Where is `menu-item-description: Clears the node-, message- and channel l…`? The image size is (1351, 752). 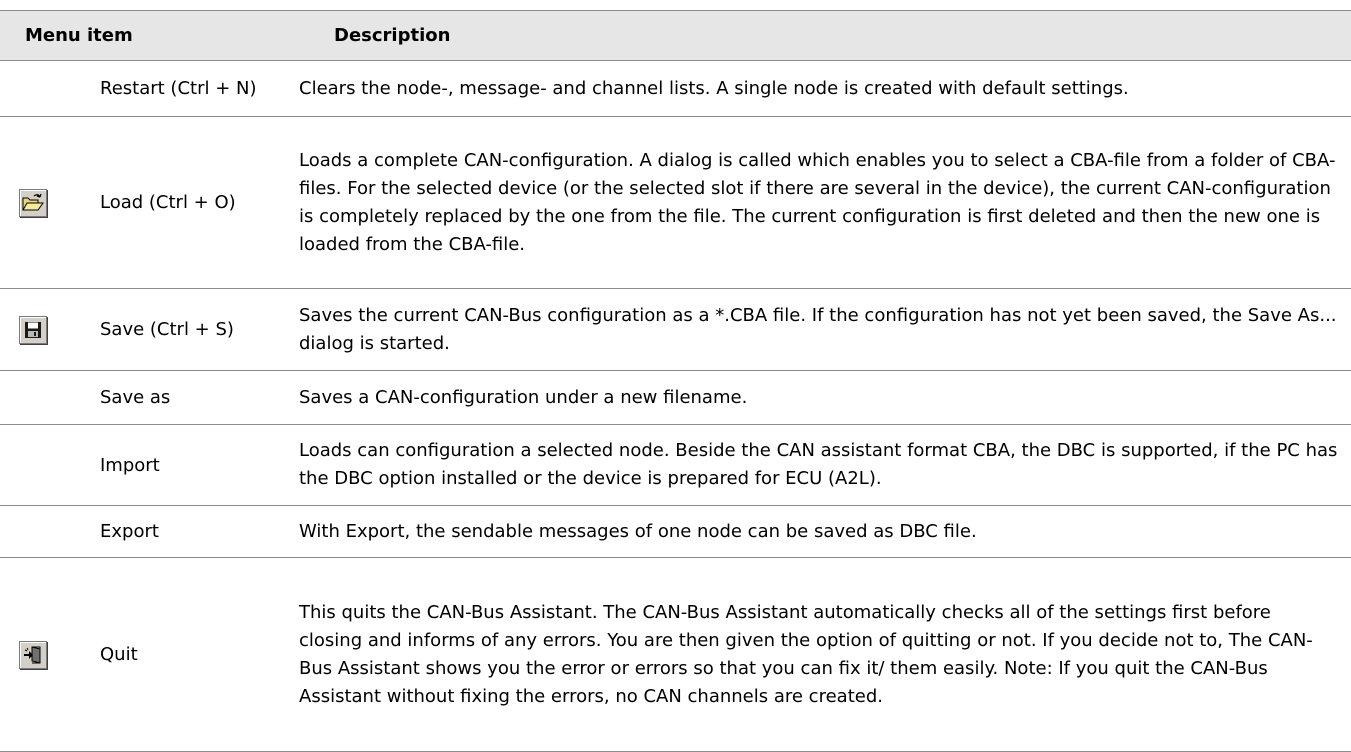
menu-item-description: Clears the node-, message- and channel l… is located at coordinates (714, 88).